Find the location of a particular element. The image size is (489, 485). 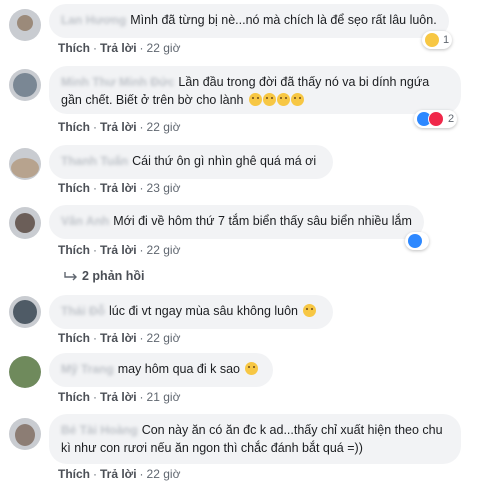

commenter-name: Minh Thư Minh Đức is located at coordinates (117, 82).